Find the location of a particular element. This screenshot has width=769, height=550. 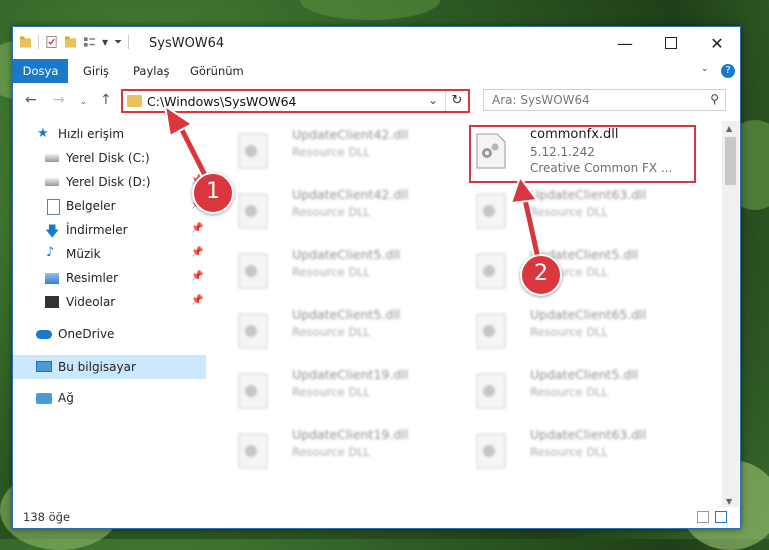

maximize-button is located at coordinates (671, 43).